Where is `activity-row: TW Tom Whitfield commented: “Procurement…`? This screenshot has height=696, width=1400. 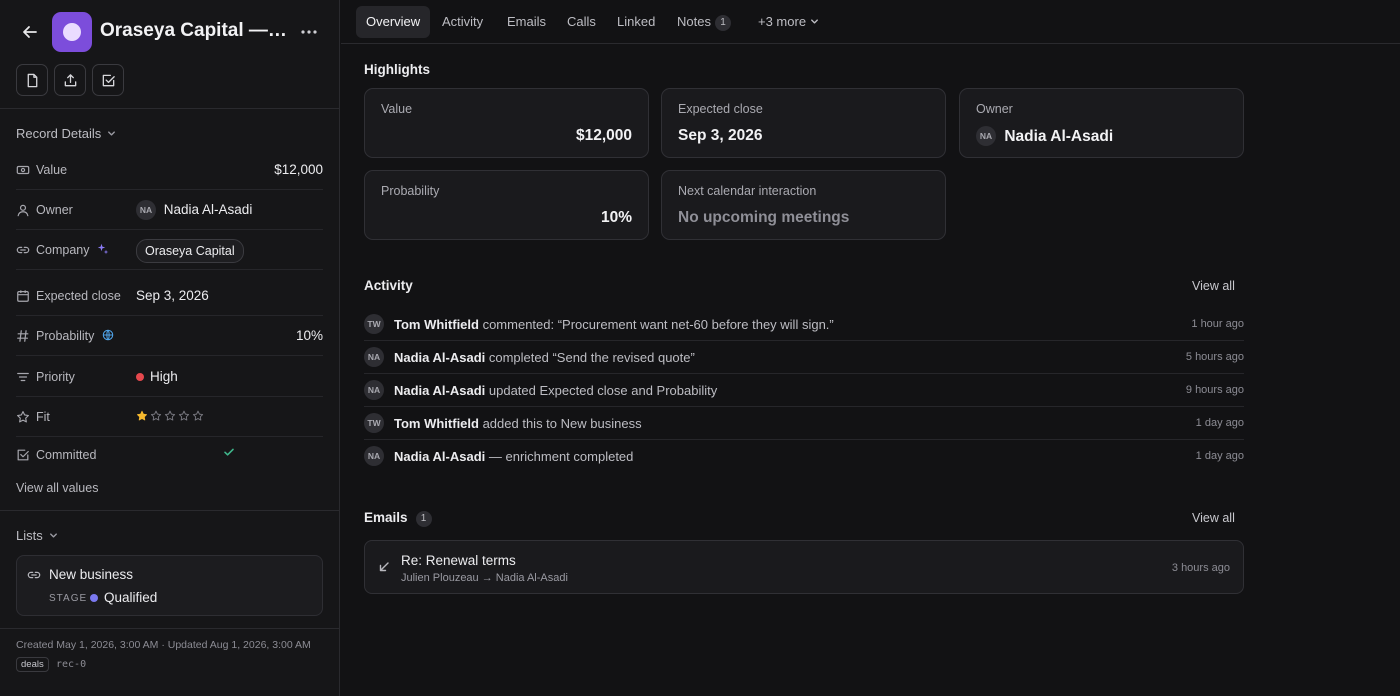
activity-row: TW Tom Whitfield commented: “Procurement… is located at coordinates (804, 324).